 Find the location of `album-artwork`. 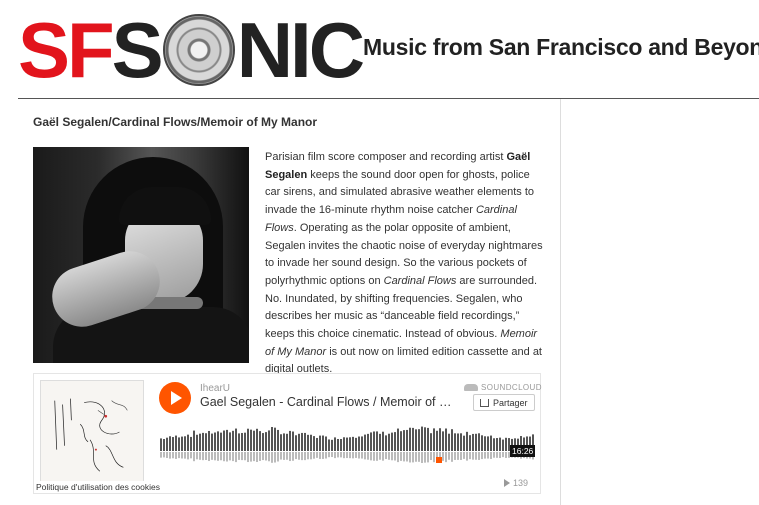

album-artwork is located at coordinates (92, 432).